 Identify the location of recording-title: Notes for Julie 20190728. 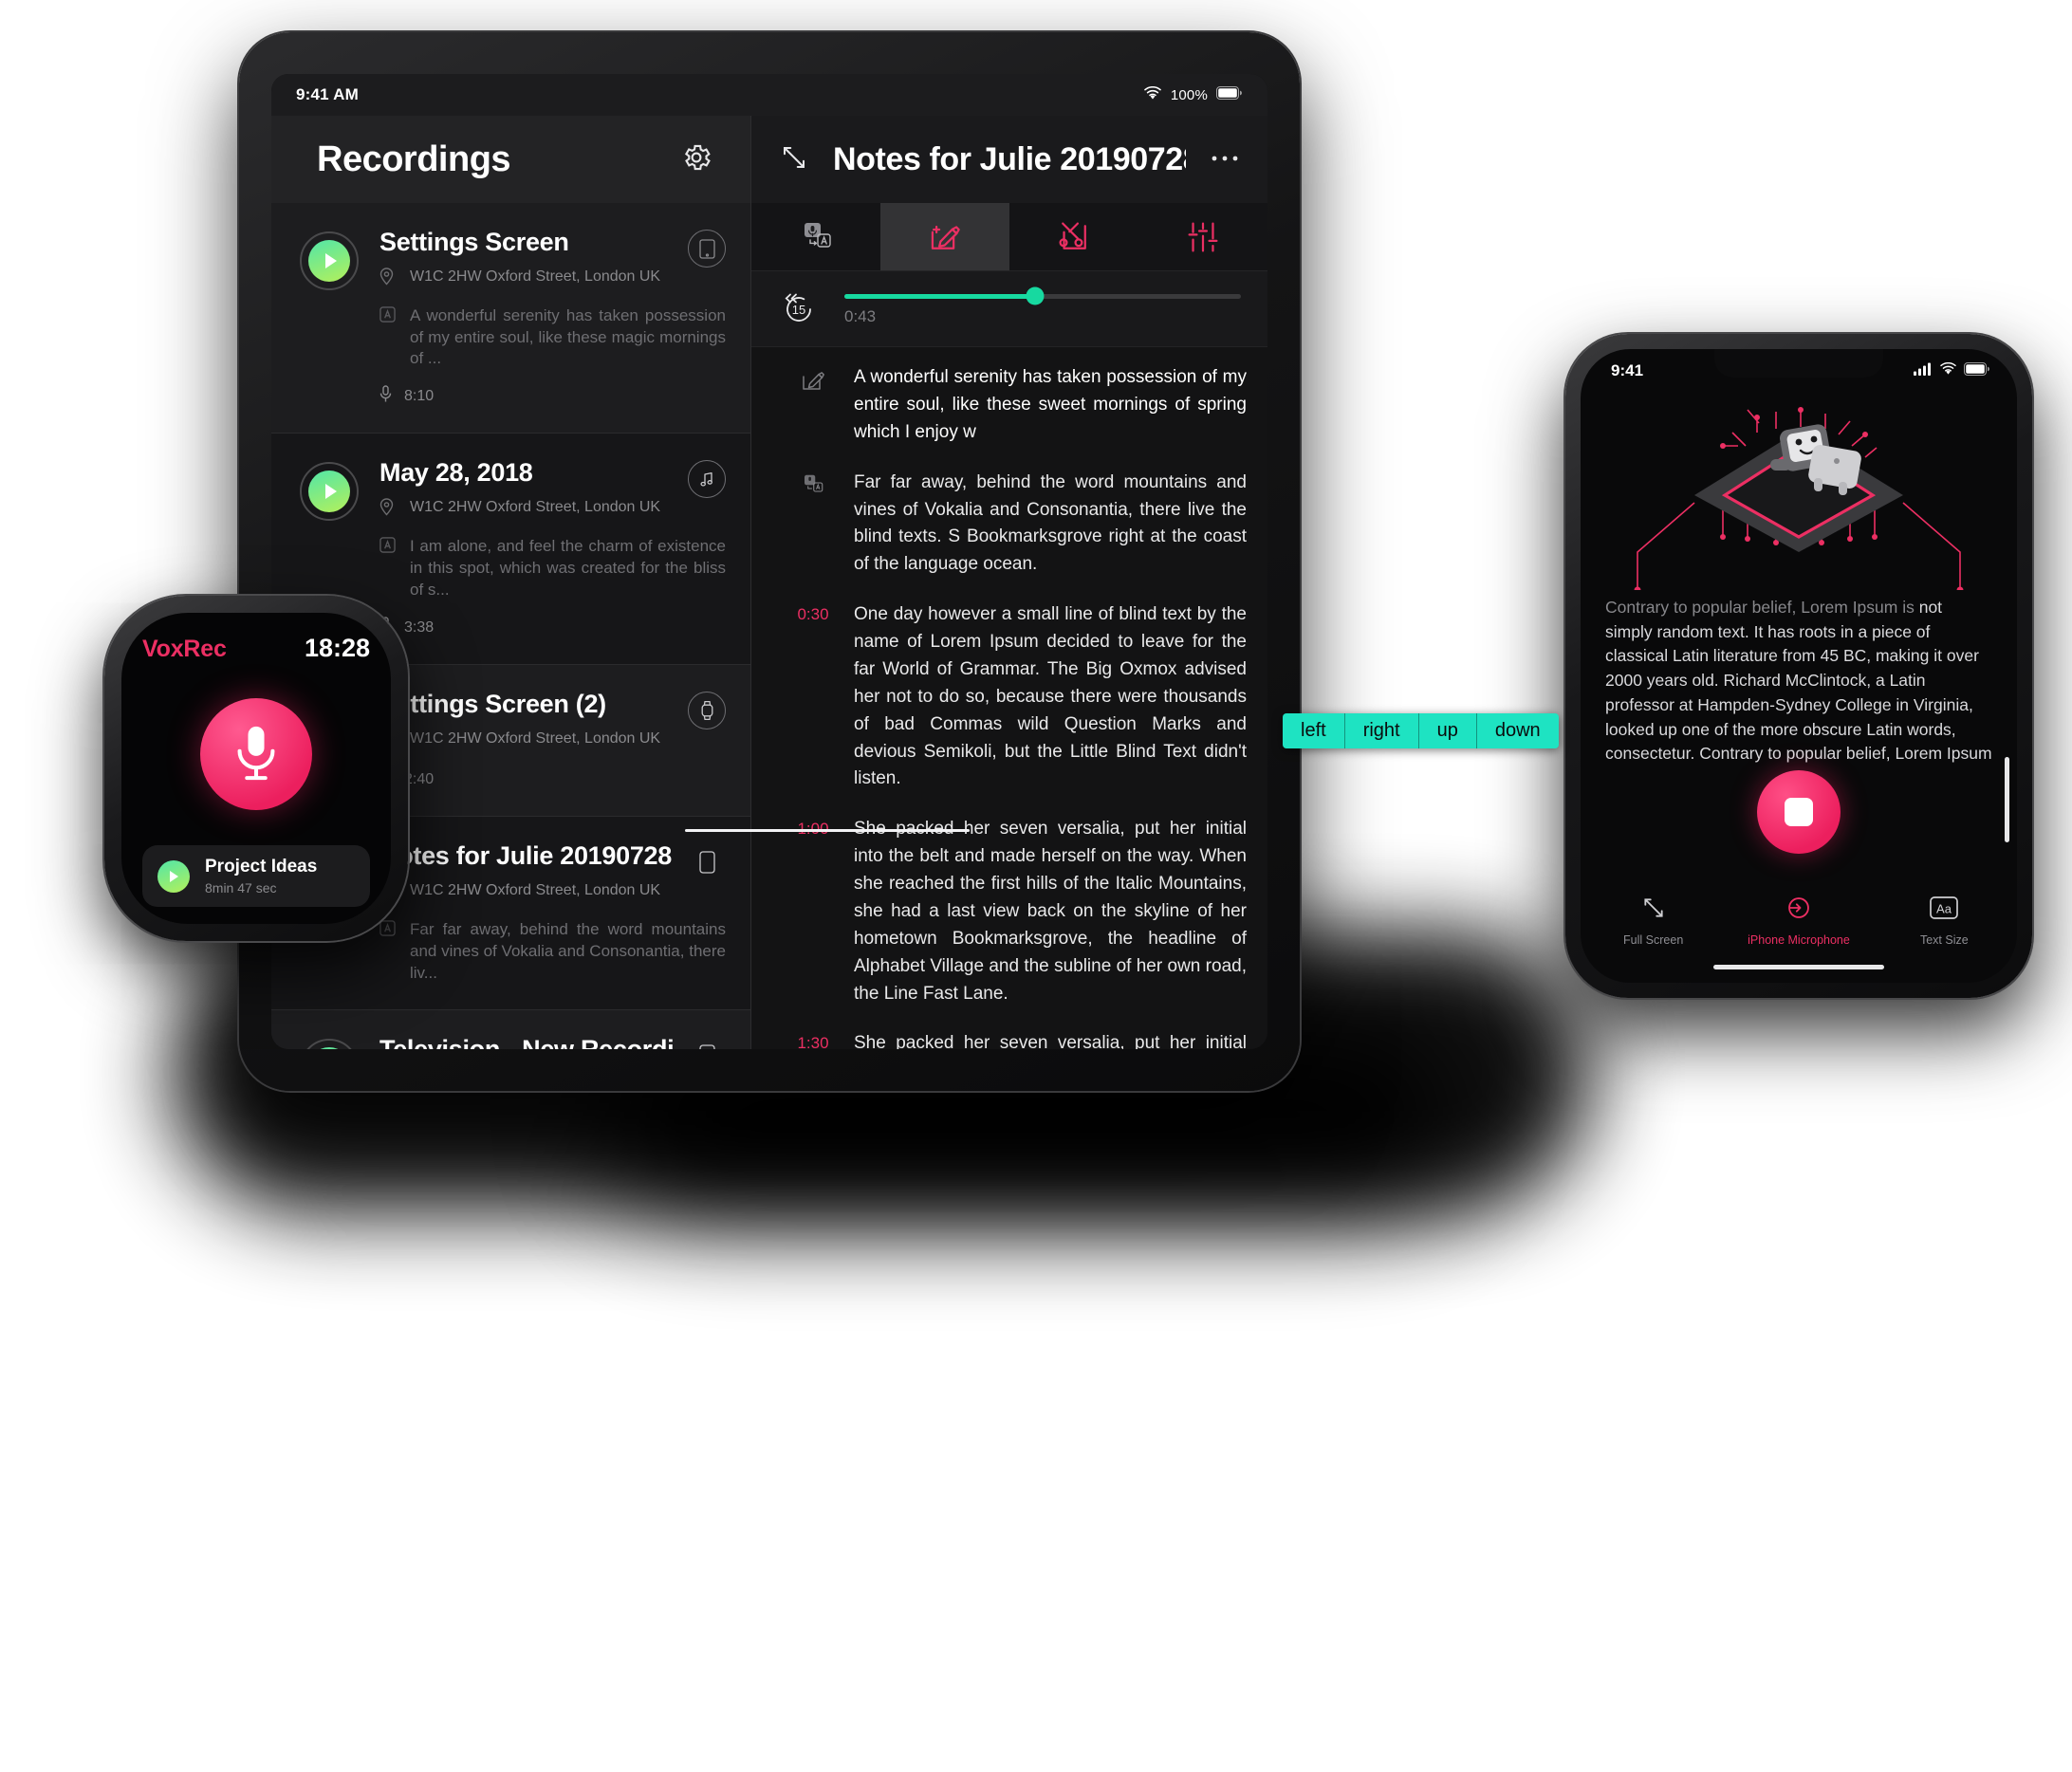
(525, 856).